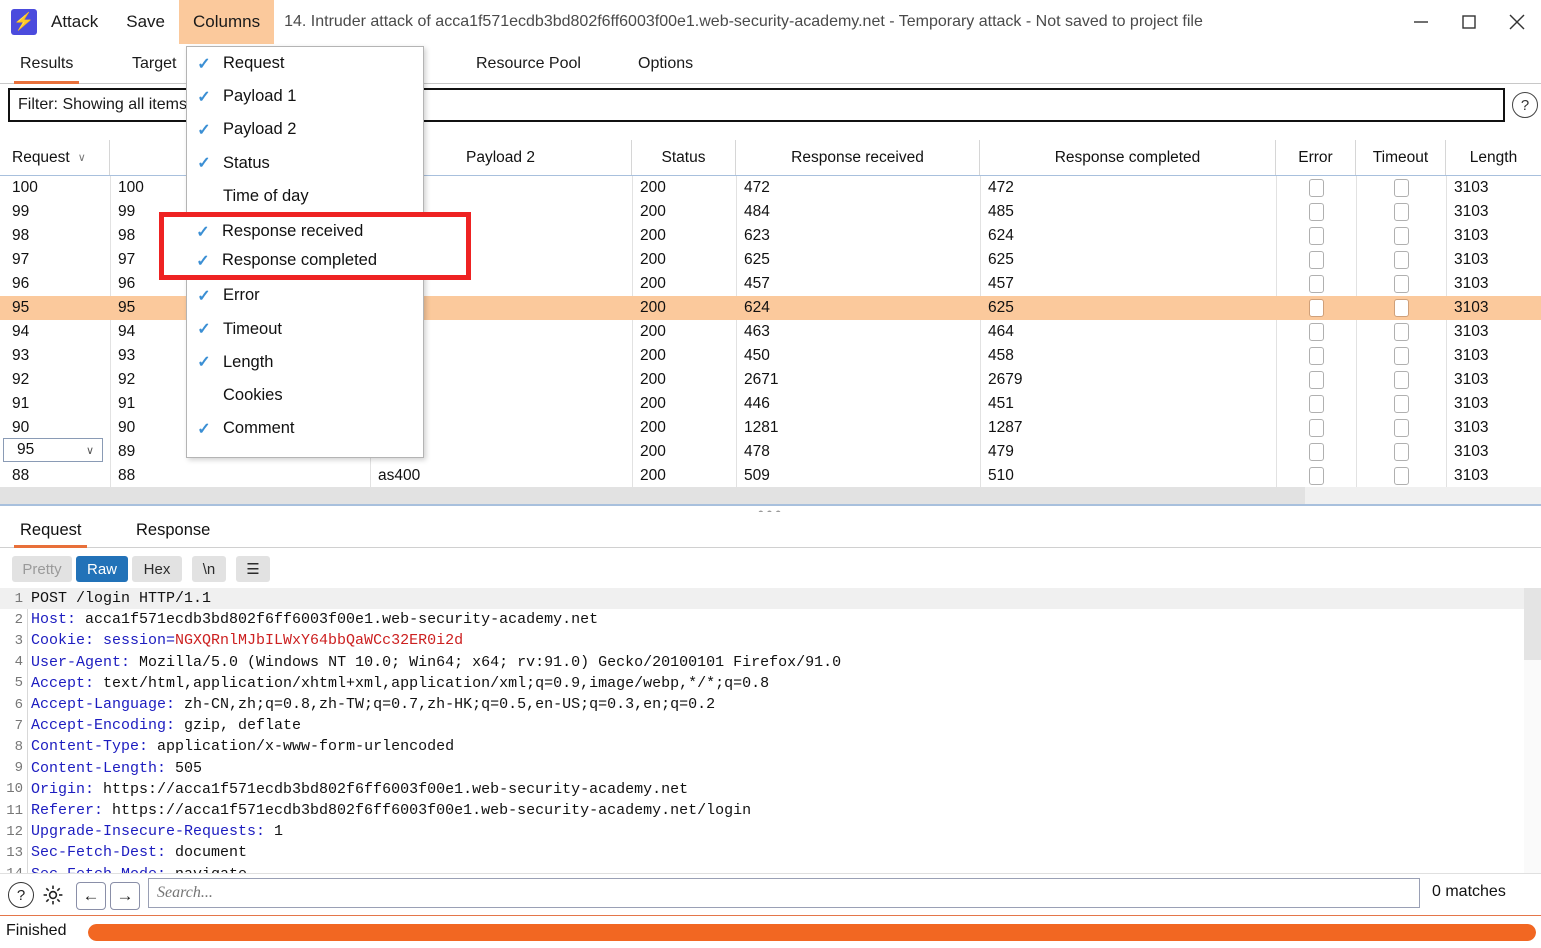 The image size is (1541, 948). What do you see at coordinates (305, 295) in the screenshot?
I see `columns-menu-item-error: ✓ Error` at bounding box center [305, 295].